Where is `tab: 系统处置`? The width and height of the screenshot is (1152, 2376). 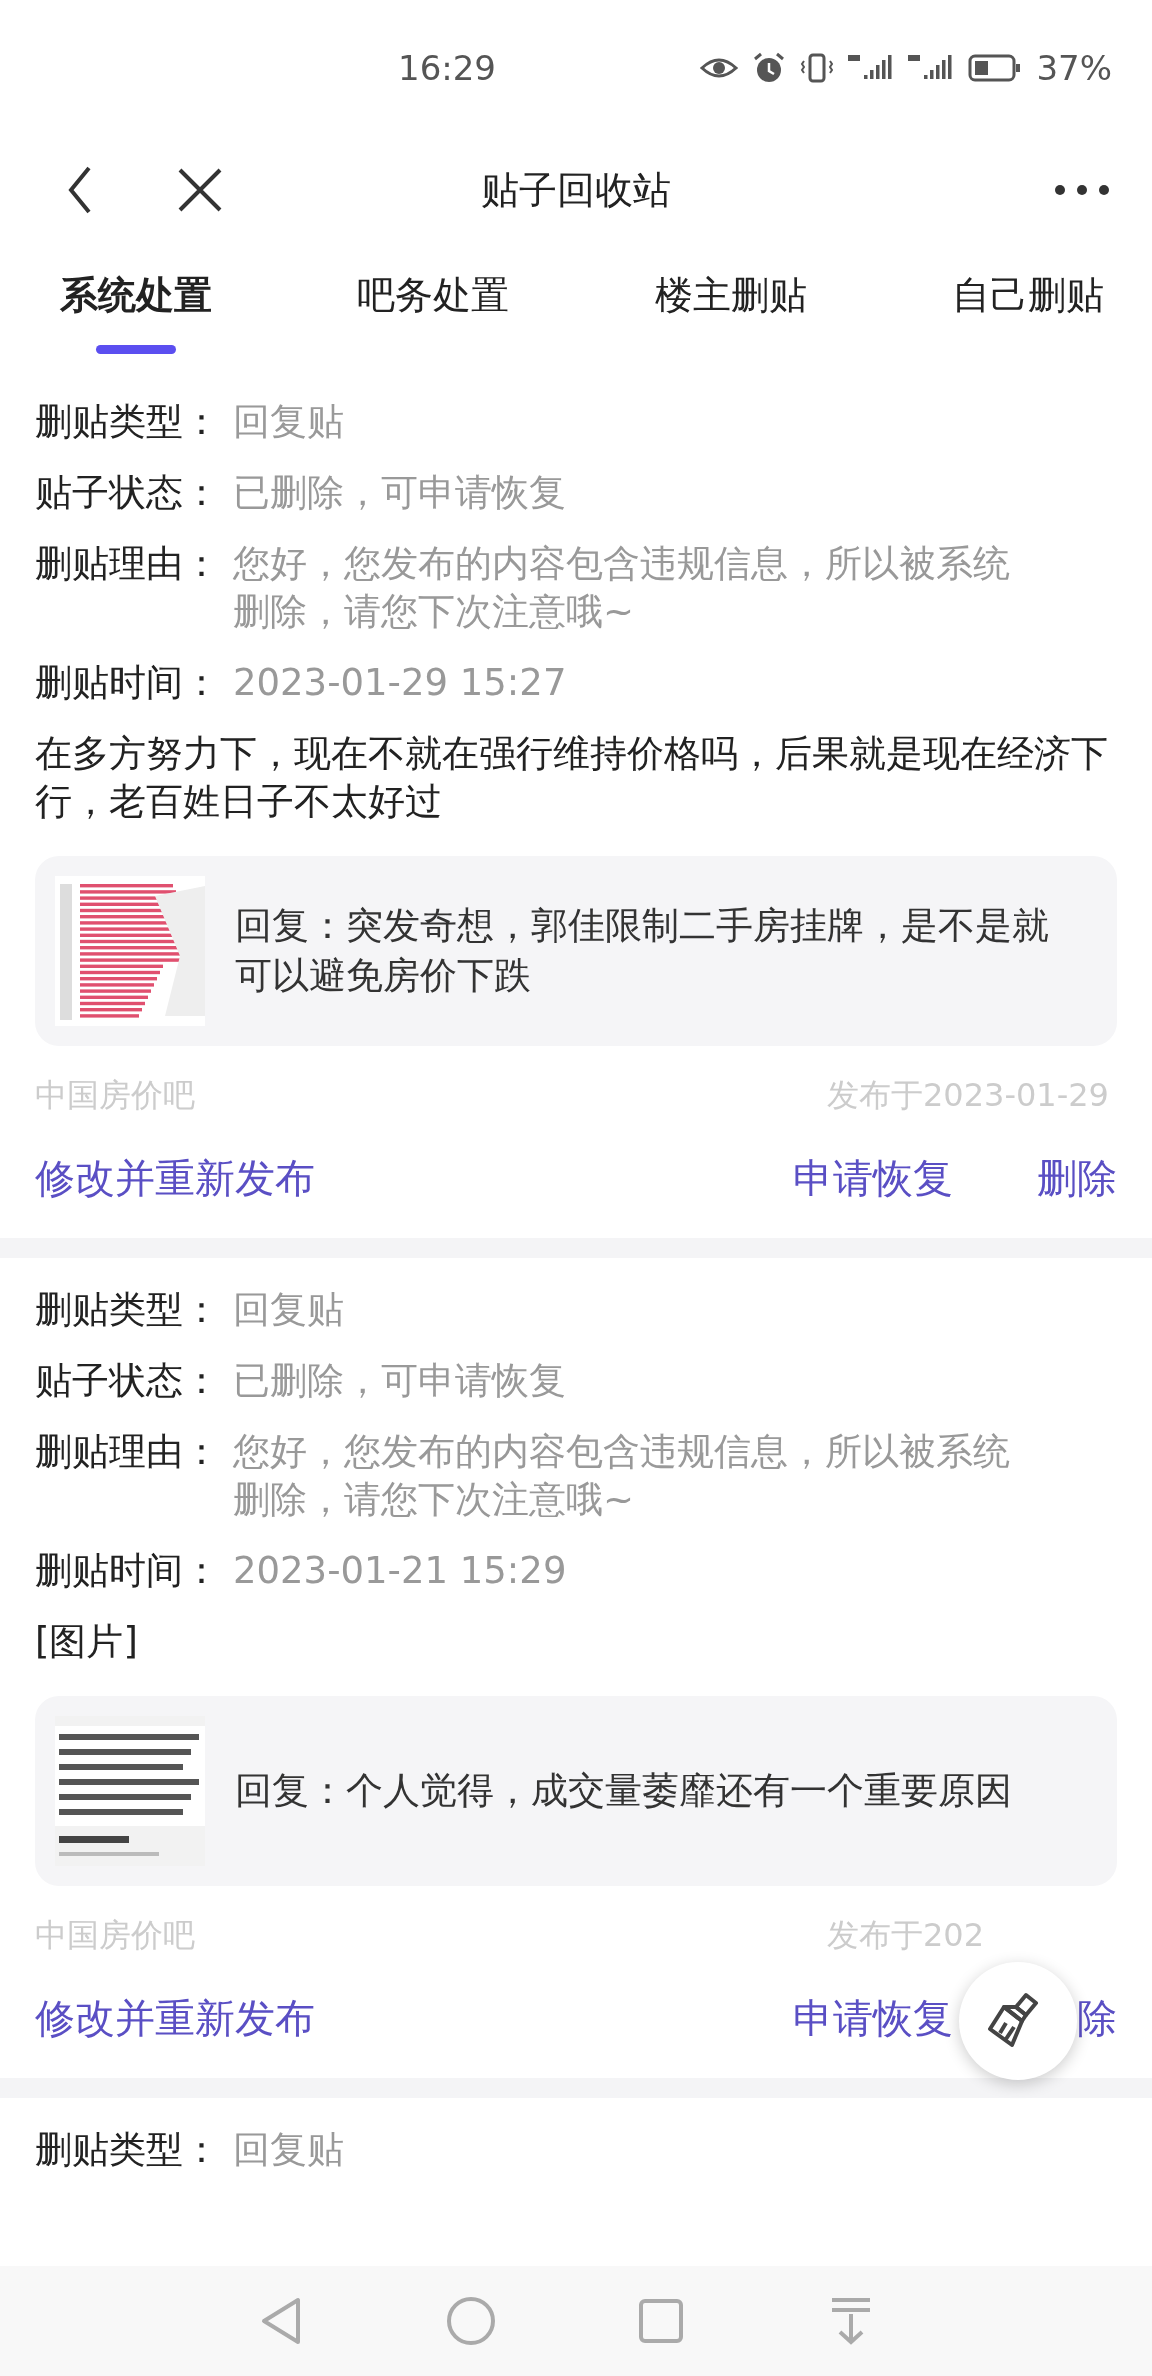
tab: 系统处置 is located at coordinates (136, 319).